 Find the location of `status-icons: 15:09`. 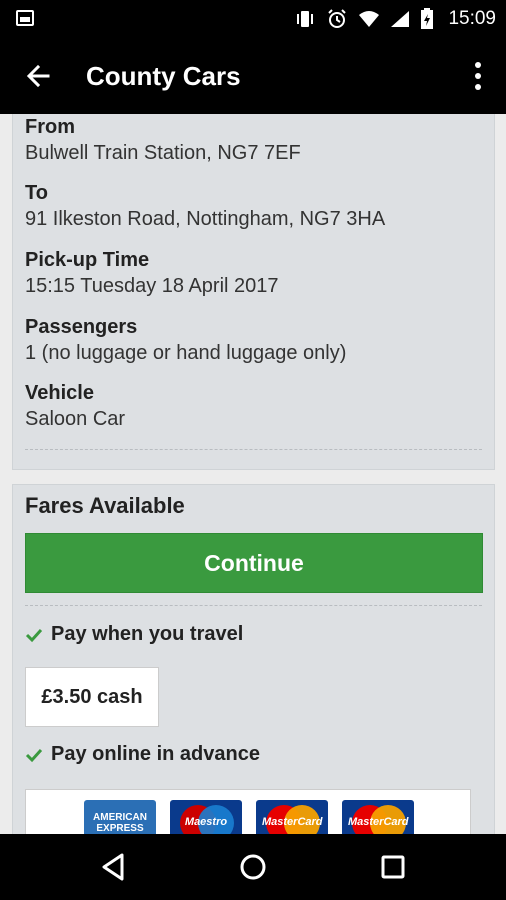

status-icons: 15:09 is located at coordinates (395, 19).